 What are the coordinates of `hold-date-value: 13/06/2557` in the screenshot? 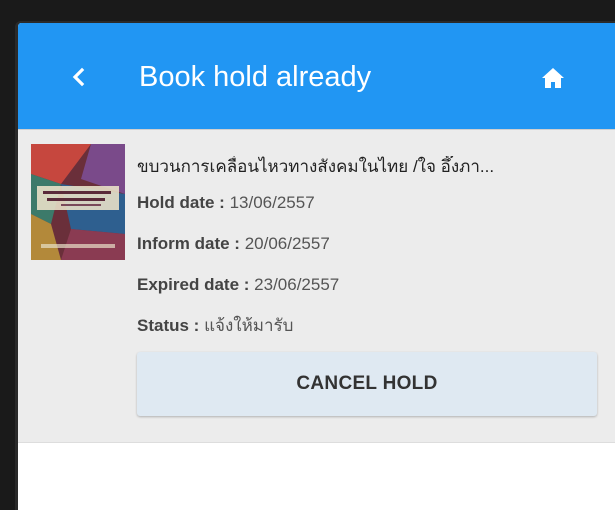 It's located at (272, 202).